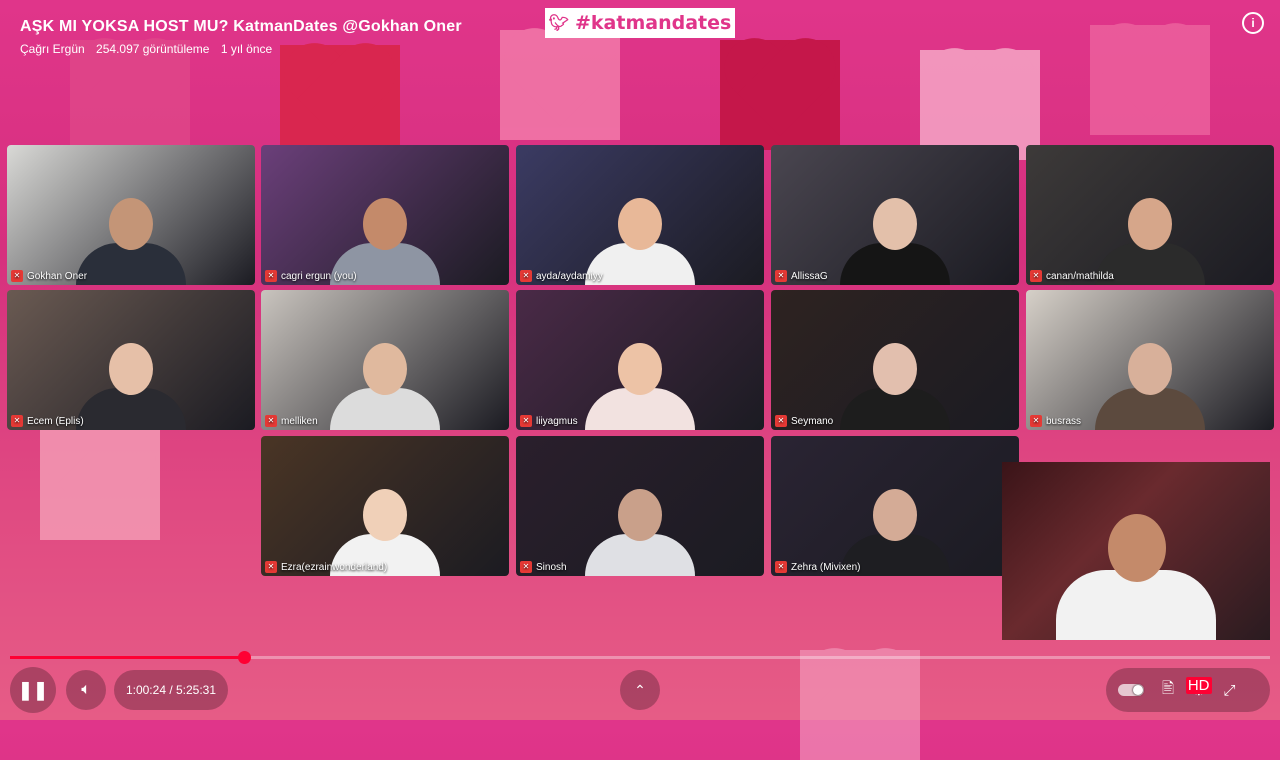 Image resolution: width=1280 pixels, height=760 pixels. I want to click on channel-name: Çağrı Ergün, so click(52, 49).